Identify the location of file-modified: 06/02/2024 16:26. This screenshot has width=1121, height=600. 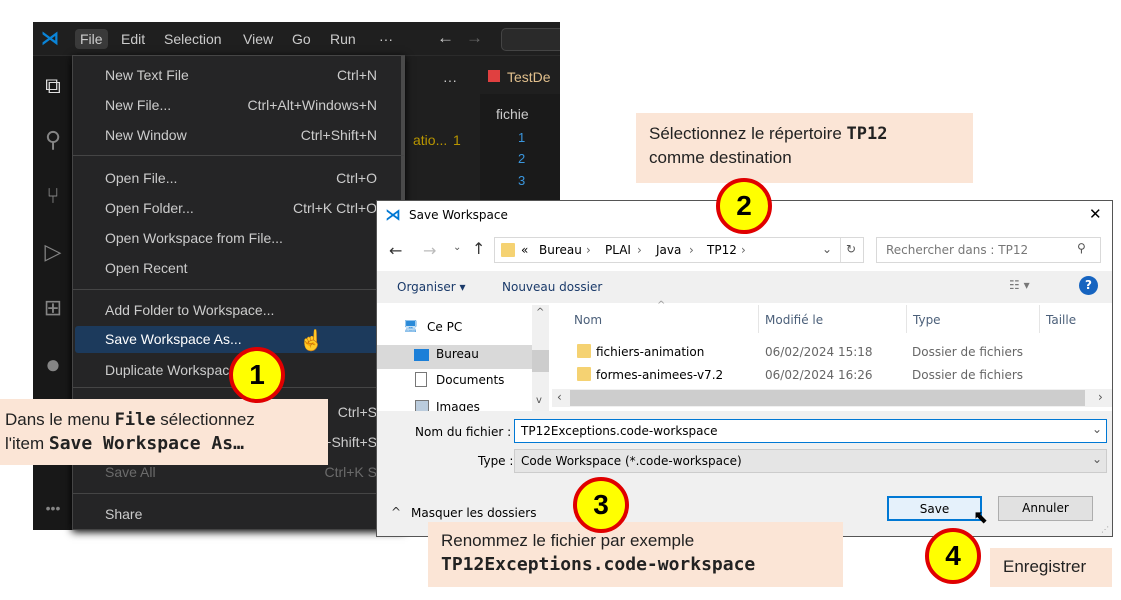
(819, 375).